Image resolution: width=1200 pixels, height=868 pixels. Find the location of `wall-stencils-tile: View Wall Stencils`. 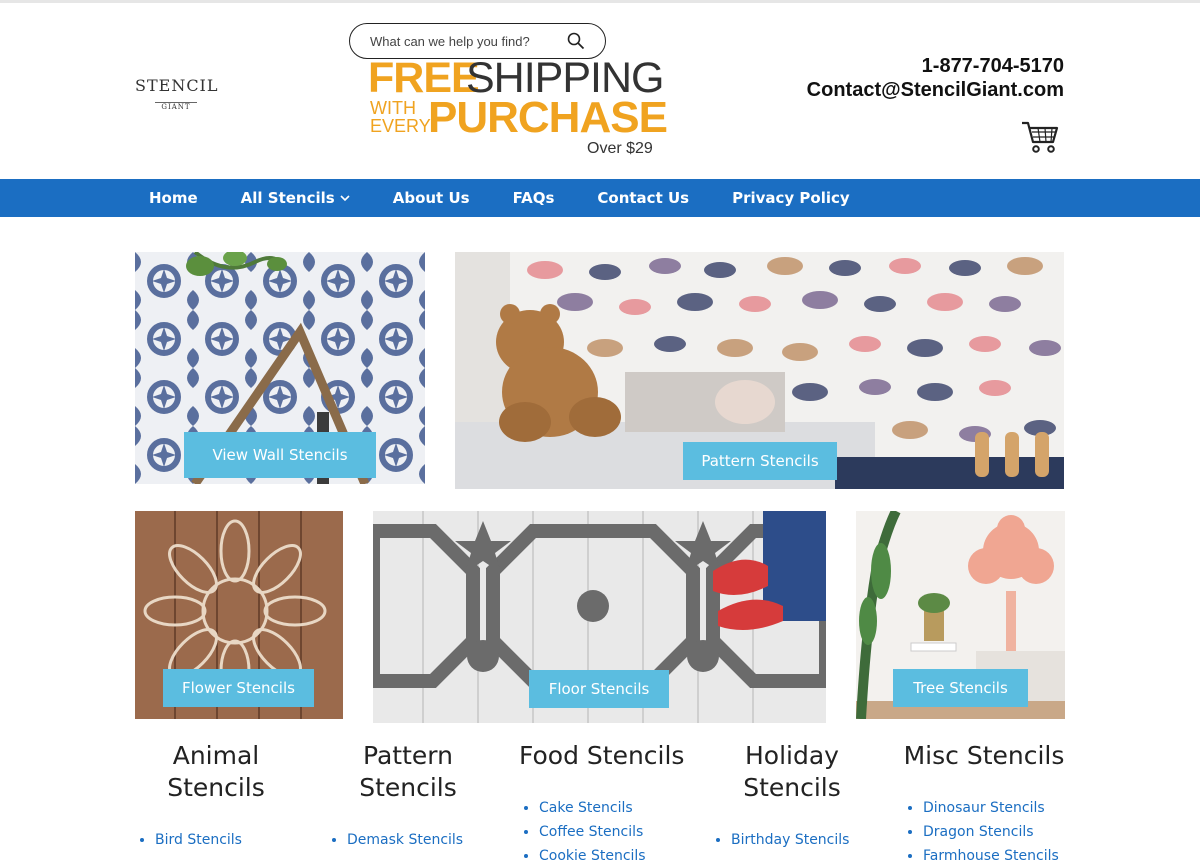

wall-stencils-tile: View Wall Stencils is located at coordinates (280, 368).